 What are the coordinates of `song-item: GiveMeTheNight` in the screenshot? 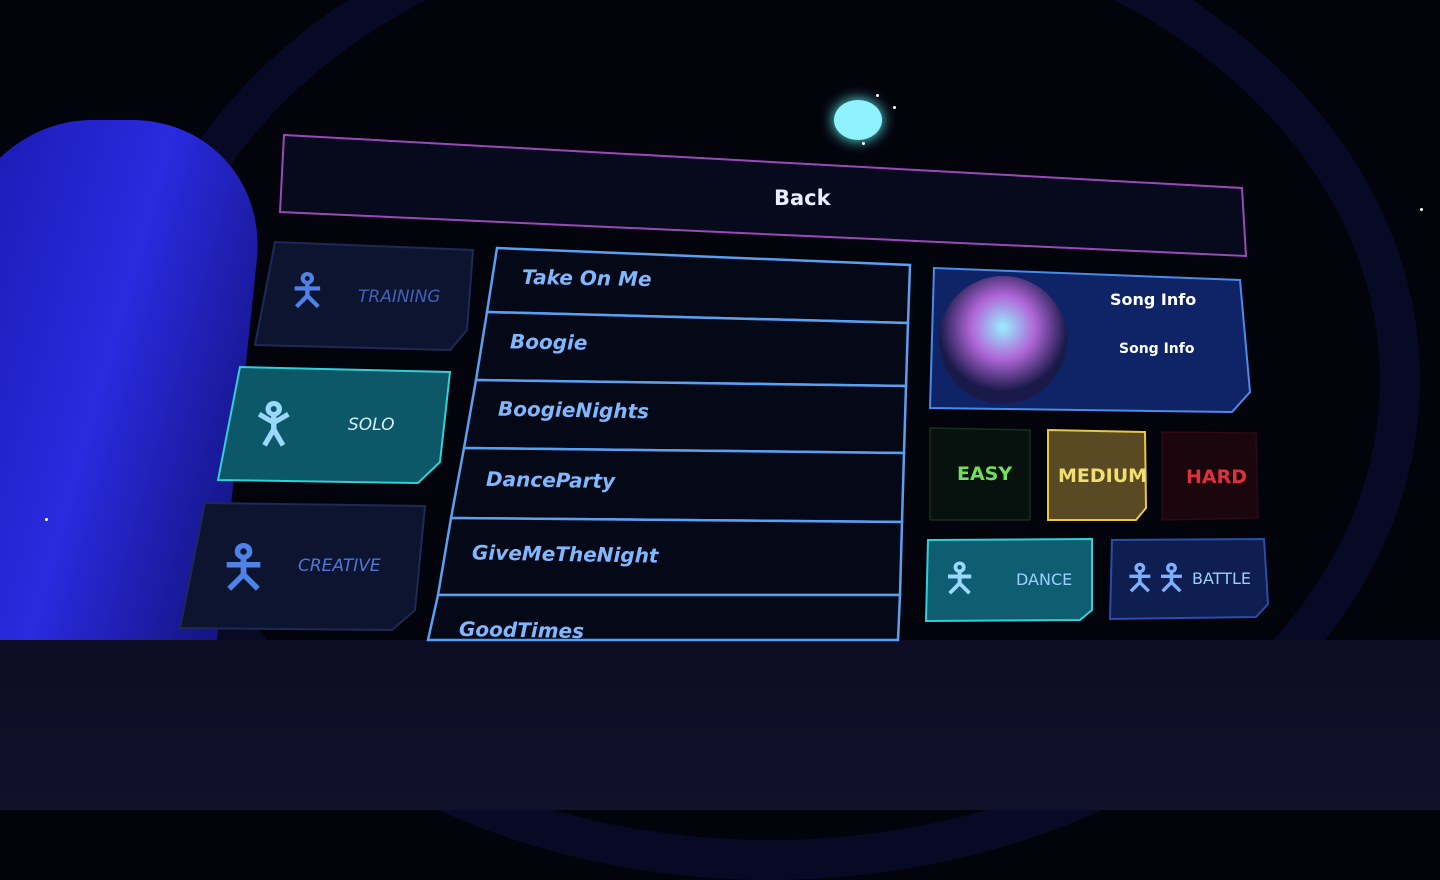 It's located at (565, 553).